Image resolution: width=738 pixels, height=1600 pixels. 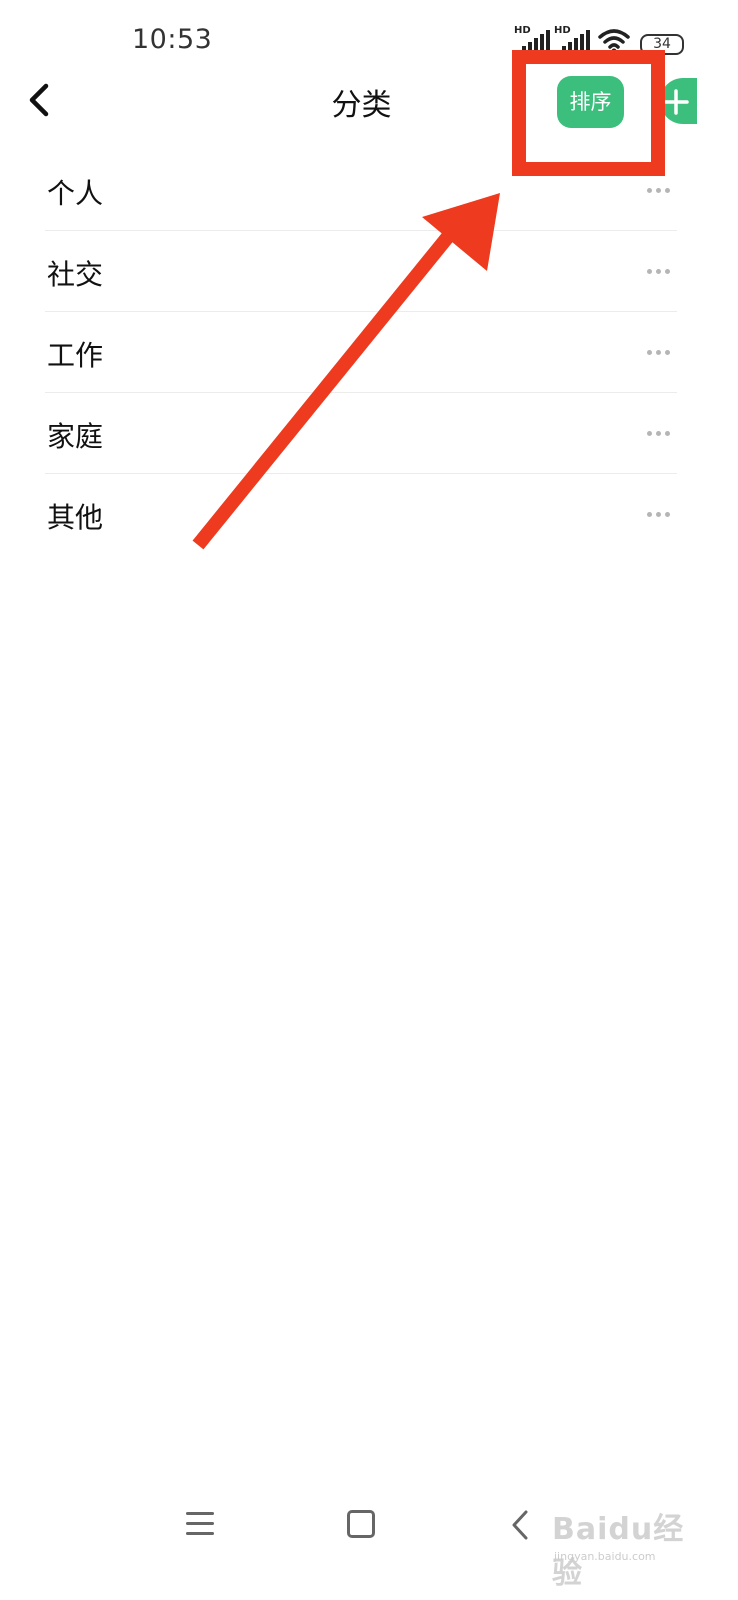 What do you see at coordinates (75, 517) in the screenshot?
I see `category-label: 其他` at bounding box center [75, 517].